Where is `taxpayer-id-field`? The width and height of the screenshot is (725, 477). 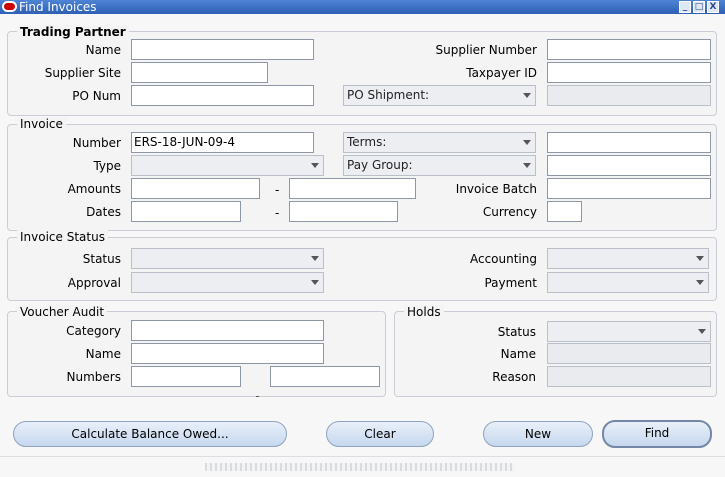 taxpayer-id-field is located at coordinates (629, 72).